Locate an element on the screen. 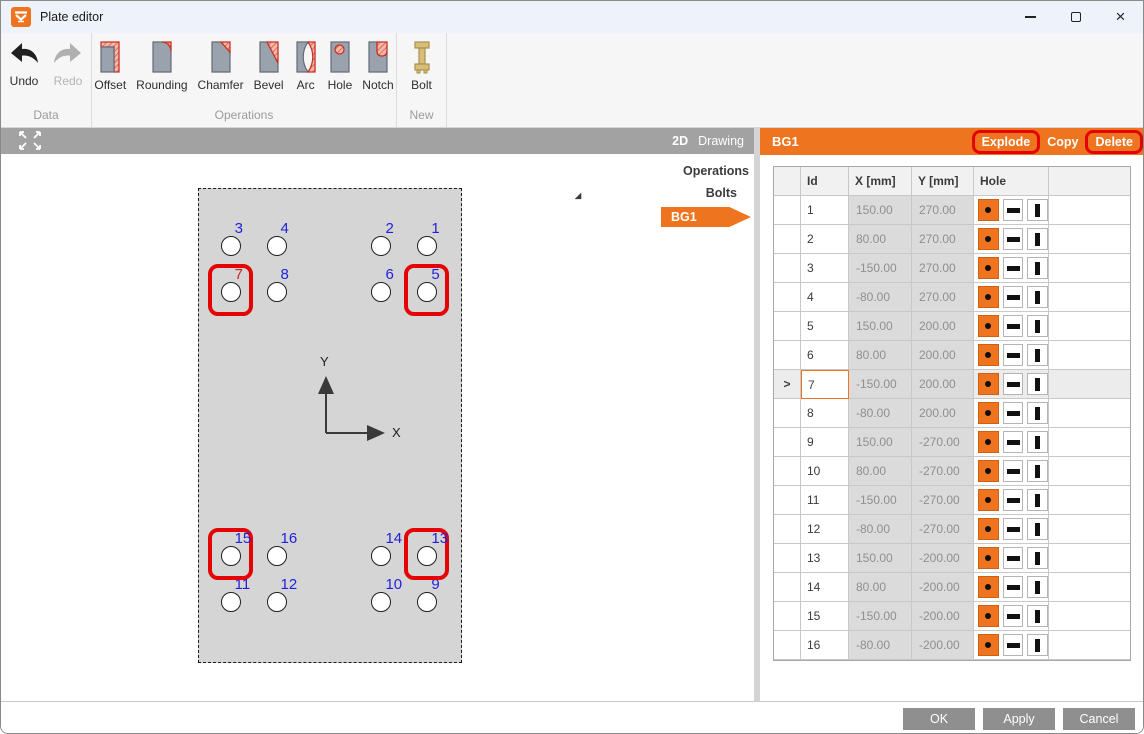  fit-view-icon is located at coordinates (30, 141).